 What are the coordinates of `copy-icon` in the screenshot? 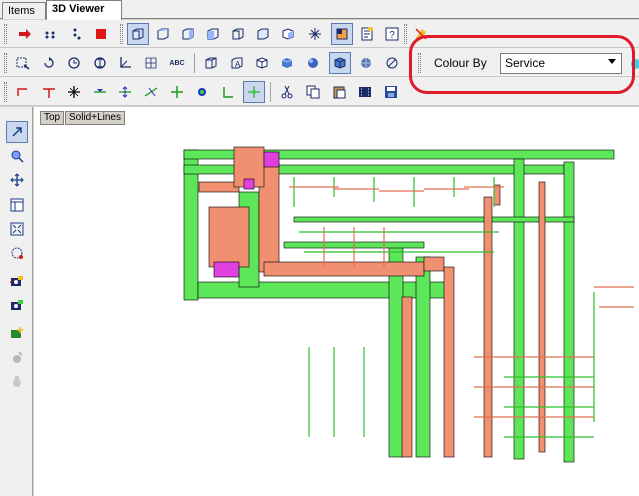 It's located at (313, 92).